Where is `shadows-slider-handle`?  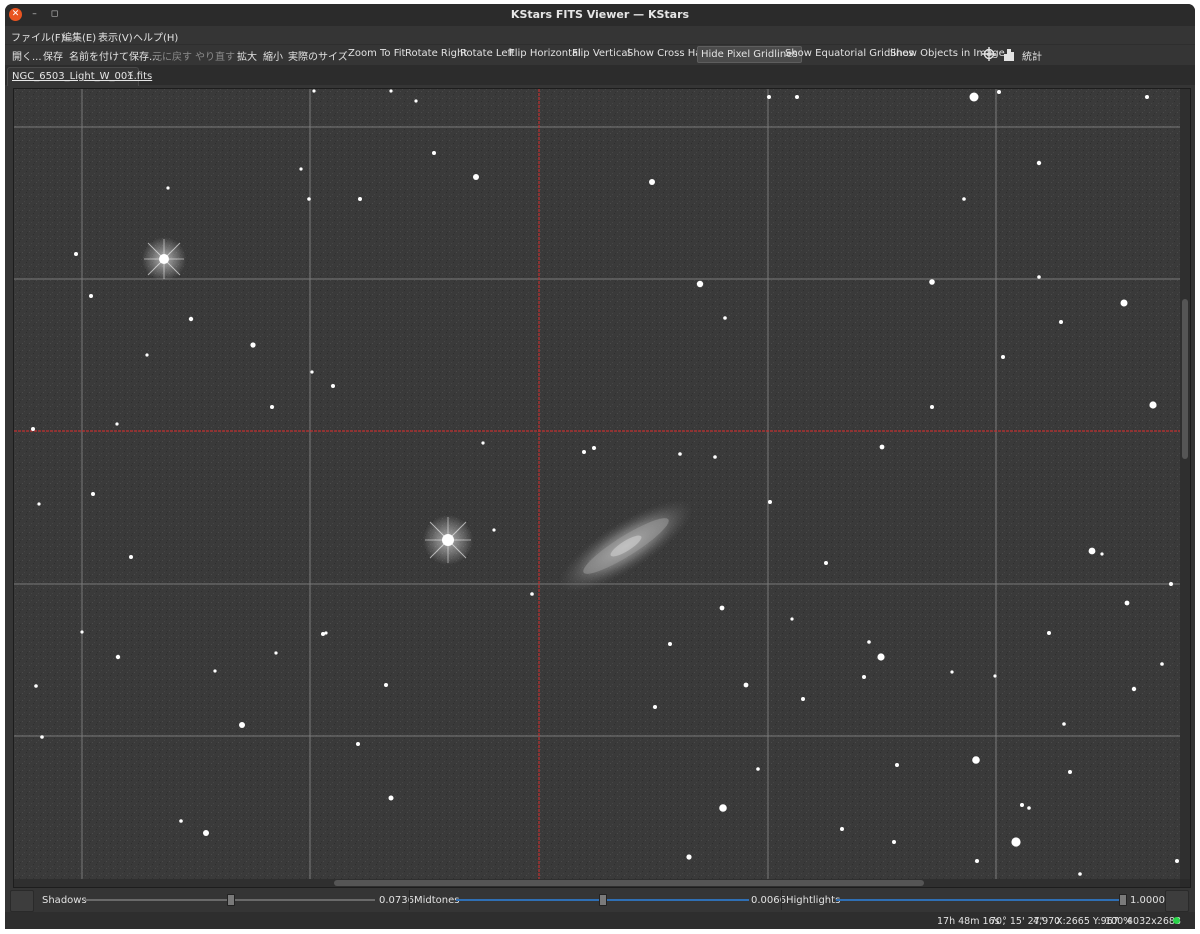
shadows-slider-handle is located at coordinates (231, 900).